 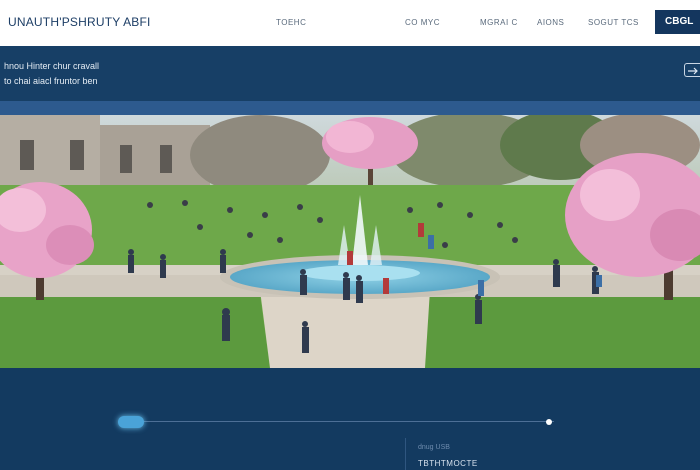 I want to click on footer-small-label: dnug USB, so click(x=434, y=447).